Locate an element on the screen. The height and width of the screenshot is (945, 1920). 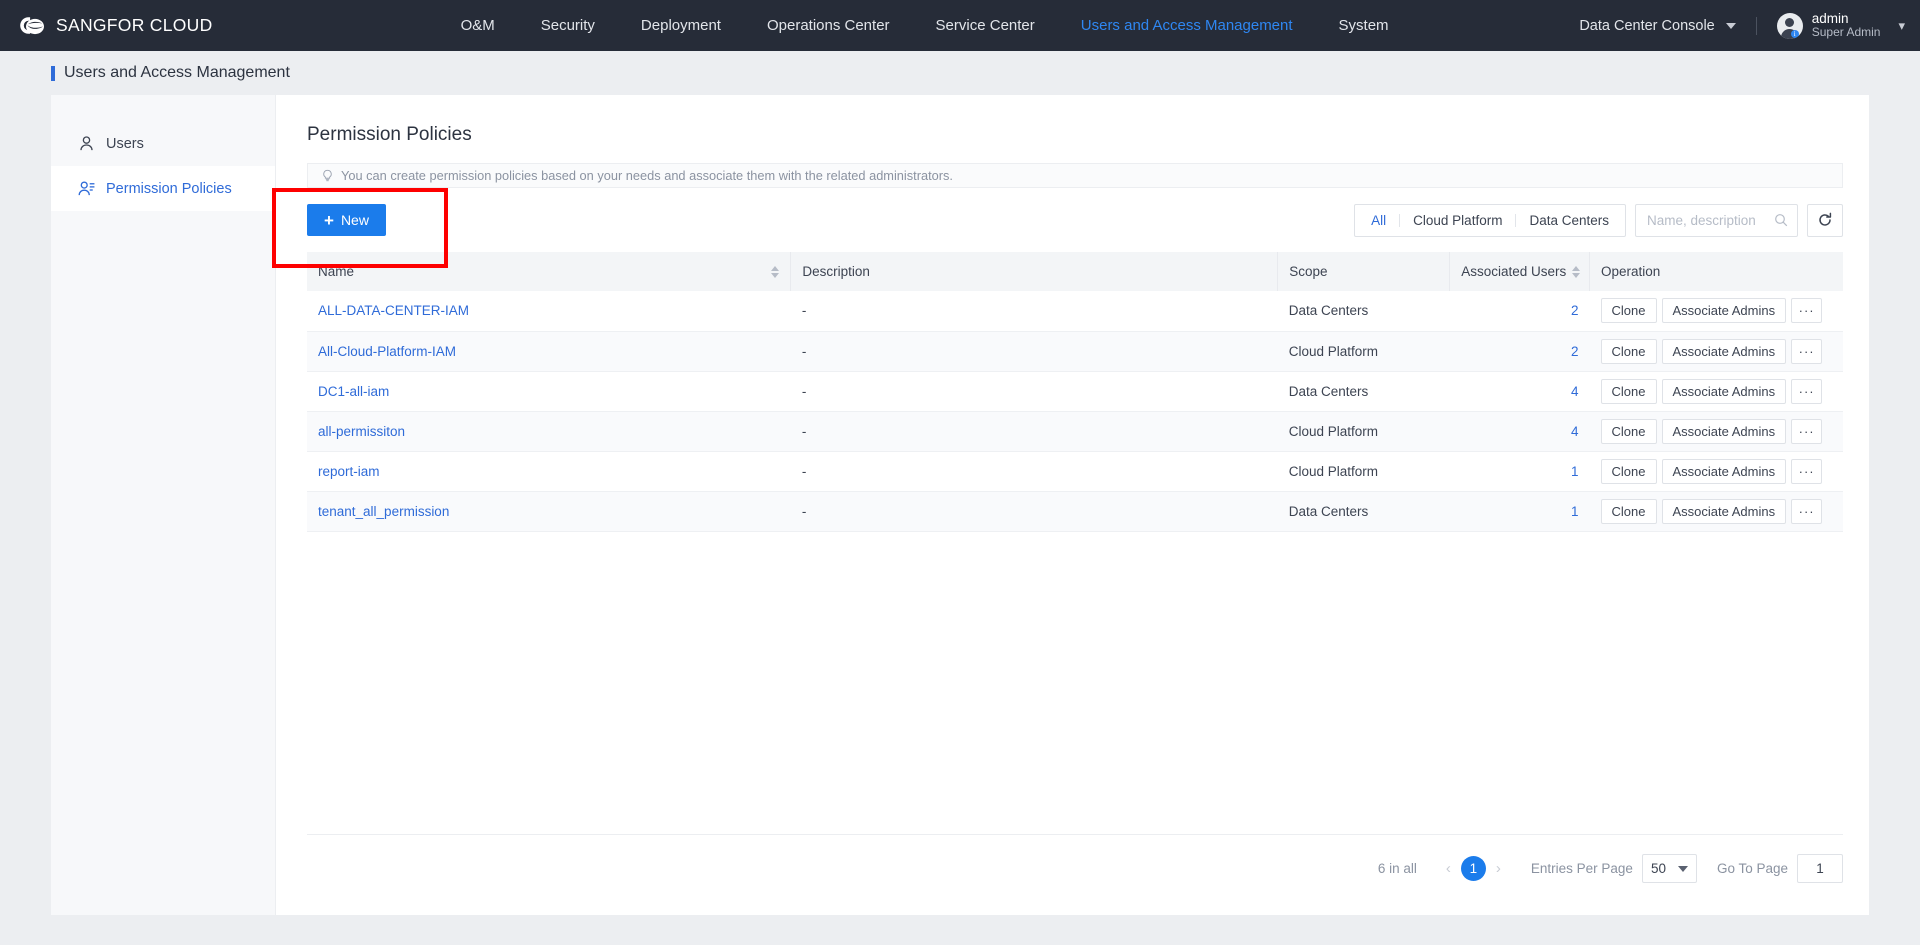
column-header-associated-users: Associated Users is located at coordinates (1520, 271).